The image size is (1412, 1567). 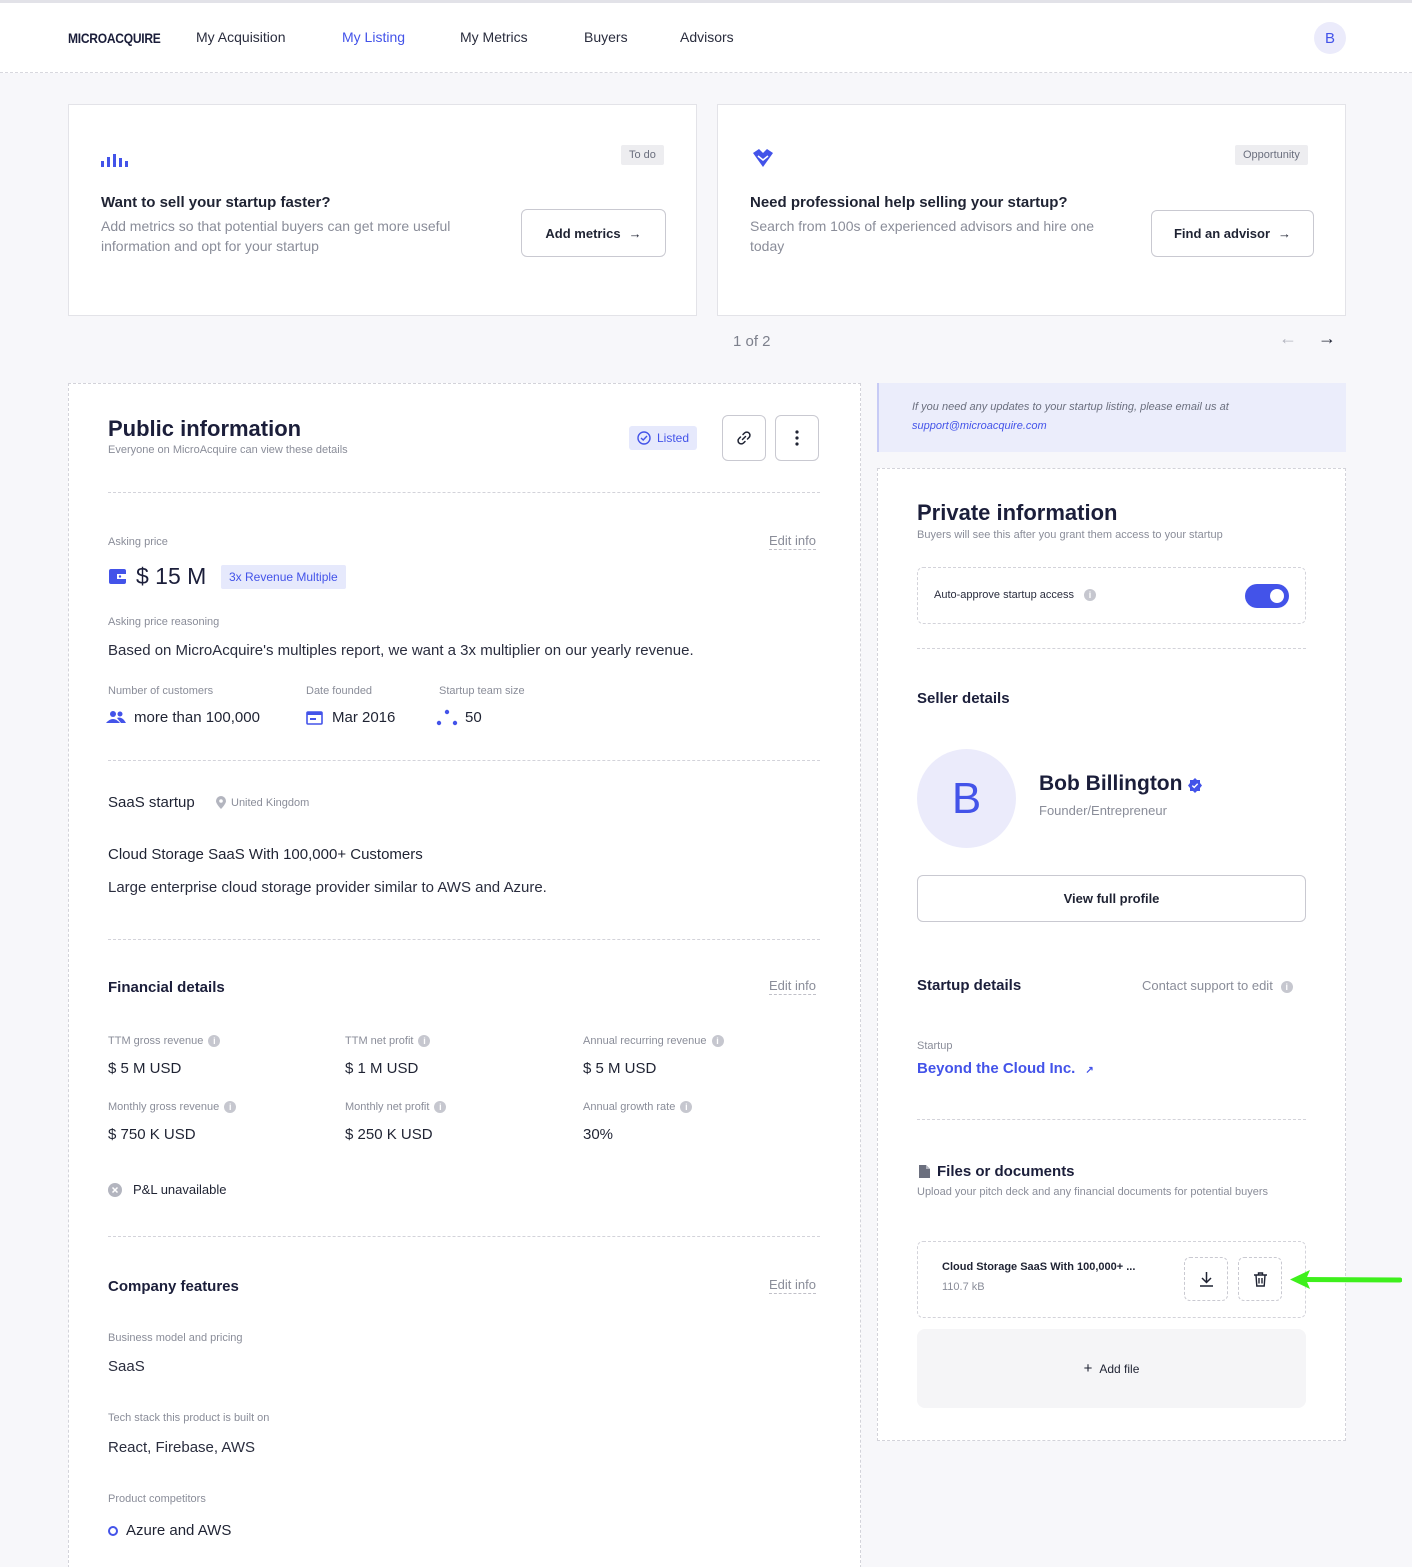 I want to click on more-vertical-icon, so click(x=797, y=438).